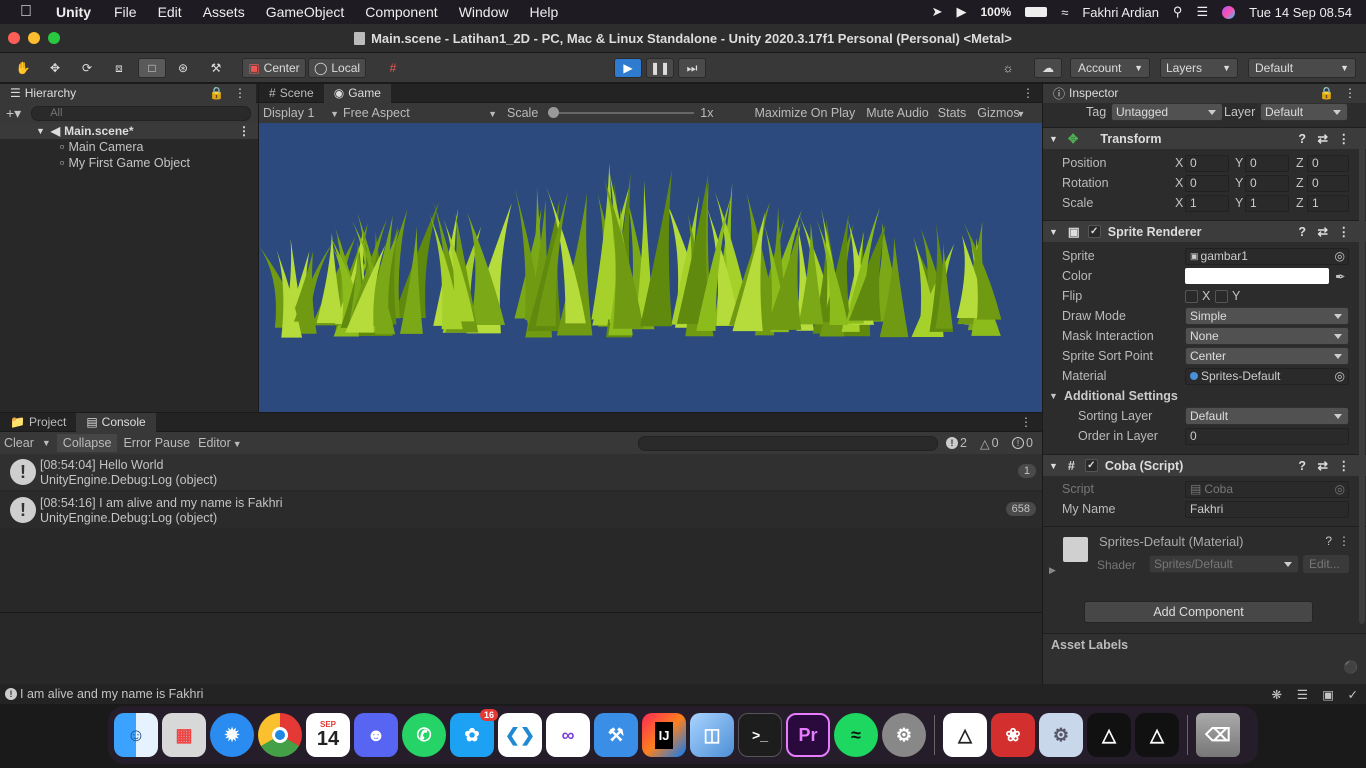  What do you see at coordinates (23, 68) in the screenshot?
I see `hand-tool-icon: ✋` at bounding box center [23, 68].